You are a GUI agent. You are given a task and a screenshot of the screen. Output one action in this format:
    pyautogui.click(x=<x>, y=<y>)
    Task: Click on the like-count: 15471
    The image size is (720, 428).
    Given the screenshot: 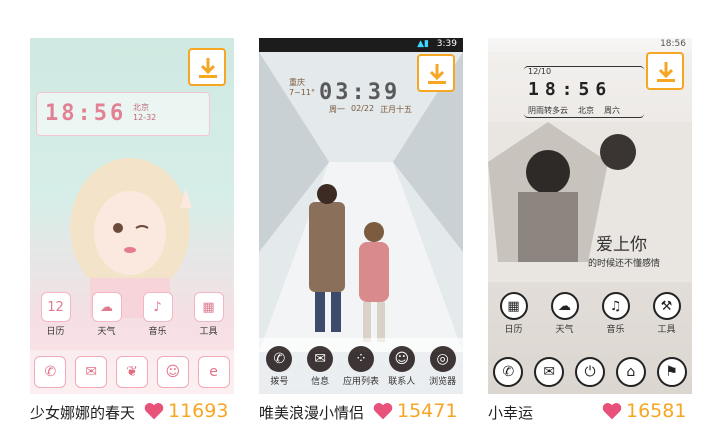 What is the action you would take?
    pyautogui.click(x=427, y=411)
    